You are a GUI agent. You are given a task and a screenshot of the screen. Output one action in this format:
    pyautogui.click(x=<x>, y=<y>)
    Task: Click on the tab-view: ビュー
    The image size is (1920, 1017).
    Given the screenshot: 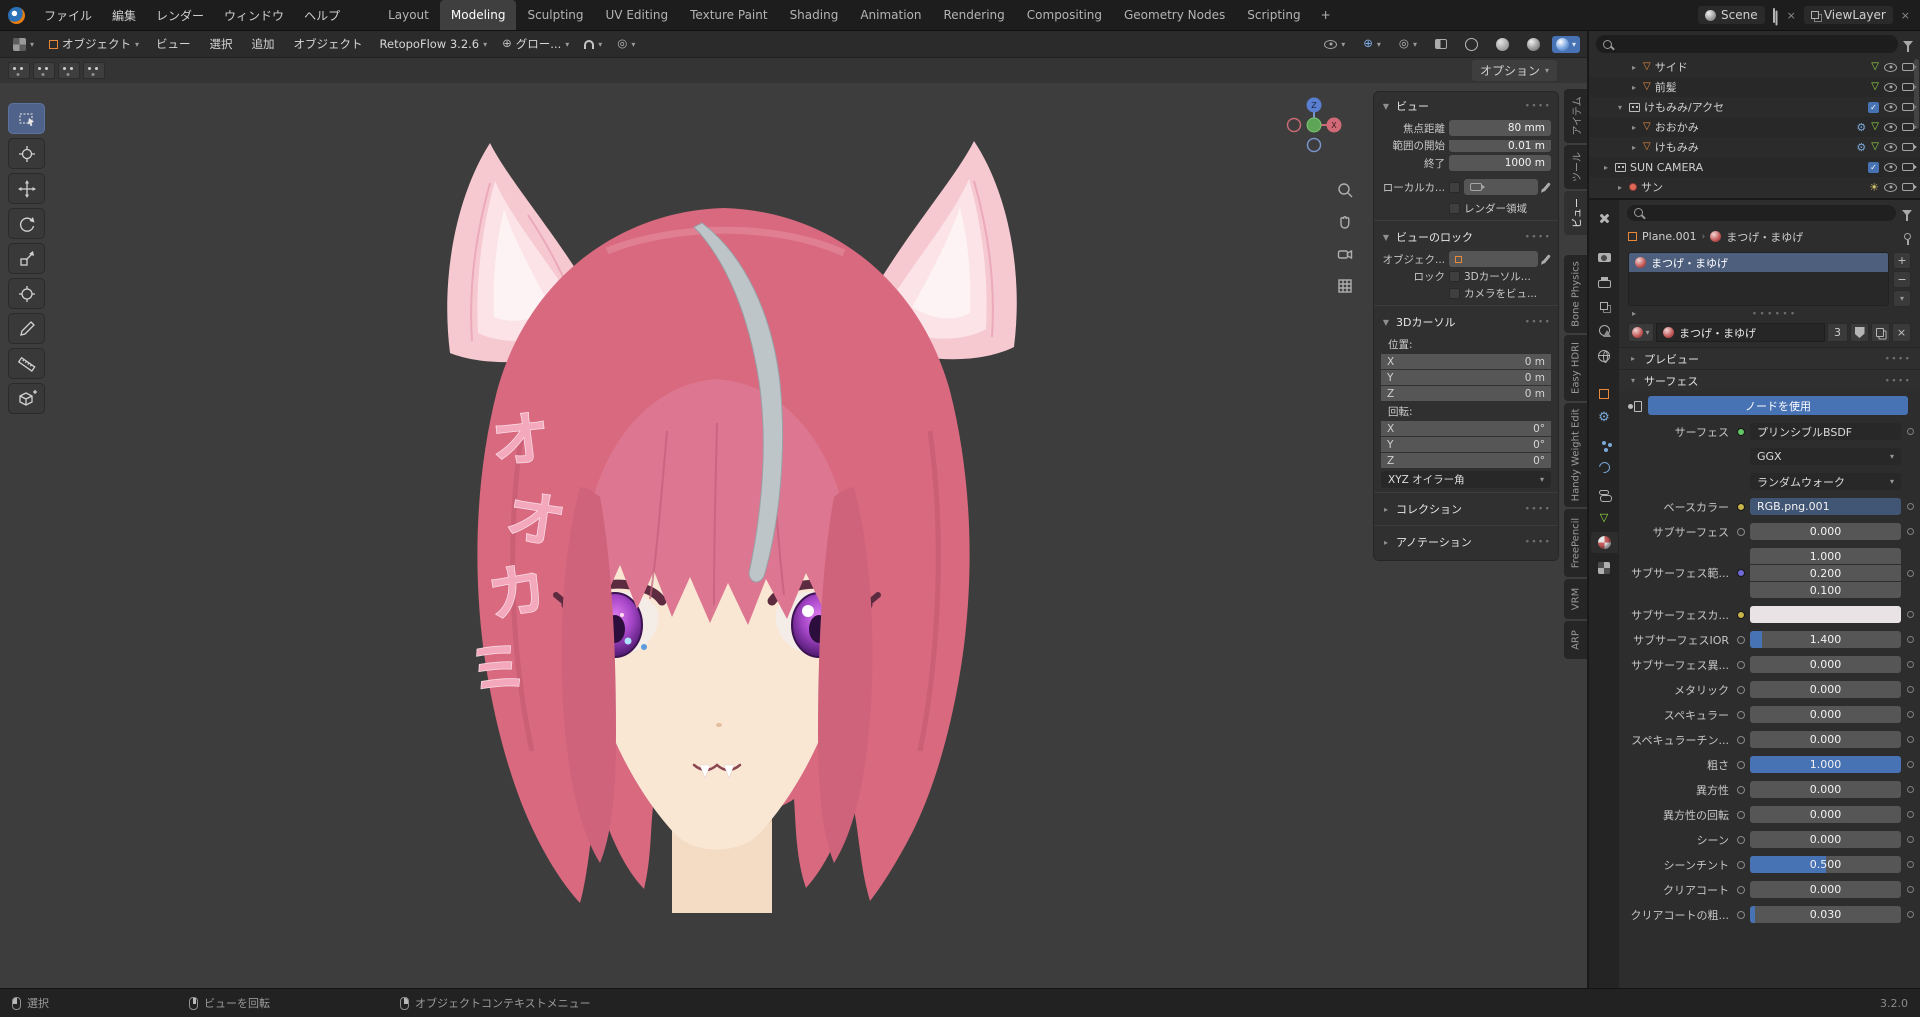 What is the action you would take?
    pyautogui.click(x=1575, y=213)
    